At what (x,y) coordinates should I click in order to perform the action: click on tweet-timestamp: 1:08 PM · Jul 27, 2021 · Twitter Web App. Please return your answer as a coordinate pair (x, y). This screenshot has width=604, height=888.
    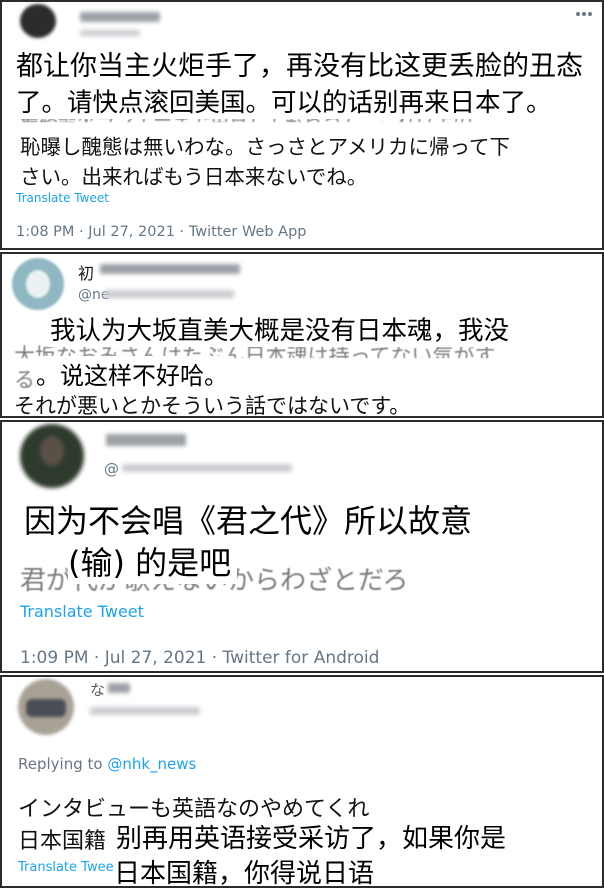
    Looking at the image, I should click on (161, 232).